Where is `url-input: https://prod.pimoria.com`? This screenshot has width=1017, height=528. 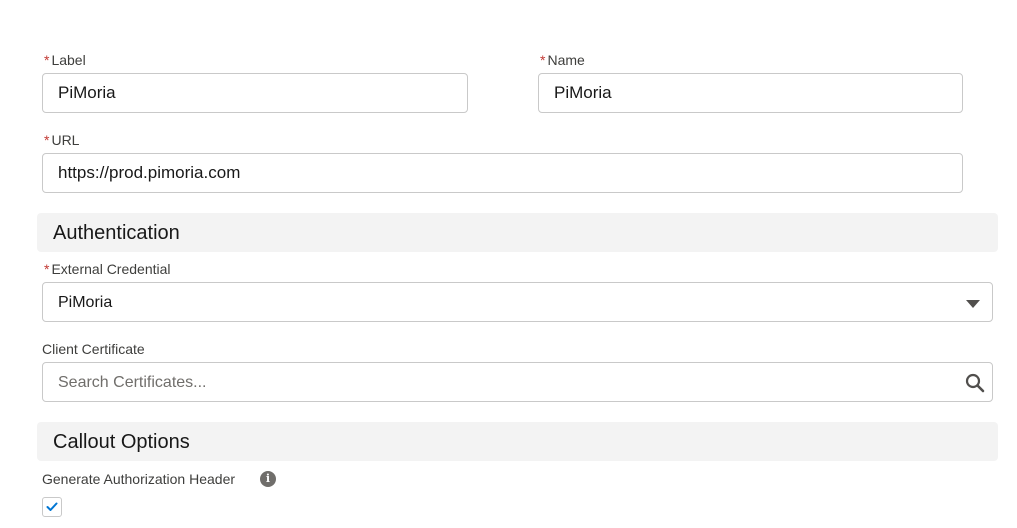 url-input: https://prod.pimoria.com is located at coordinates (502, 173).